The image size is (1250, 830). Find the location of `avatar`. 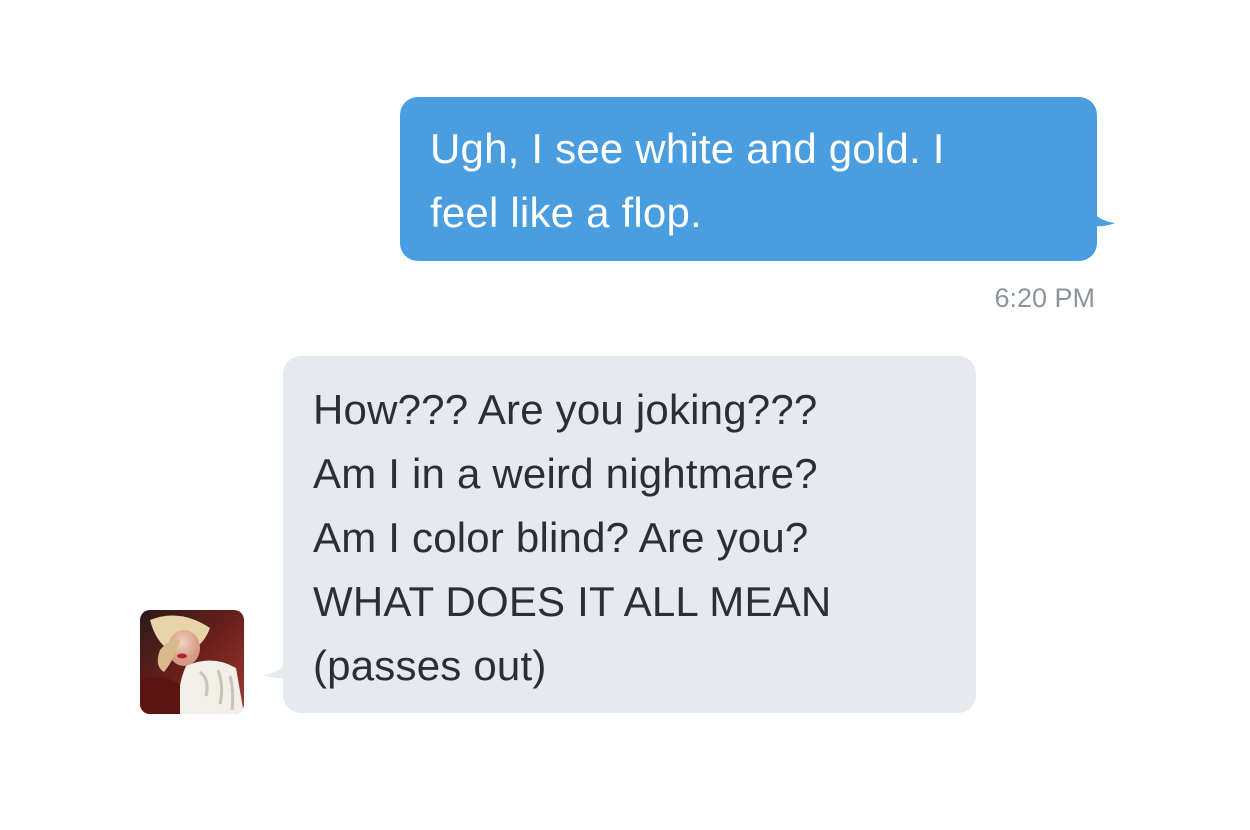

avatar is located at coordinates (192, 662).